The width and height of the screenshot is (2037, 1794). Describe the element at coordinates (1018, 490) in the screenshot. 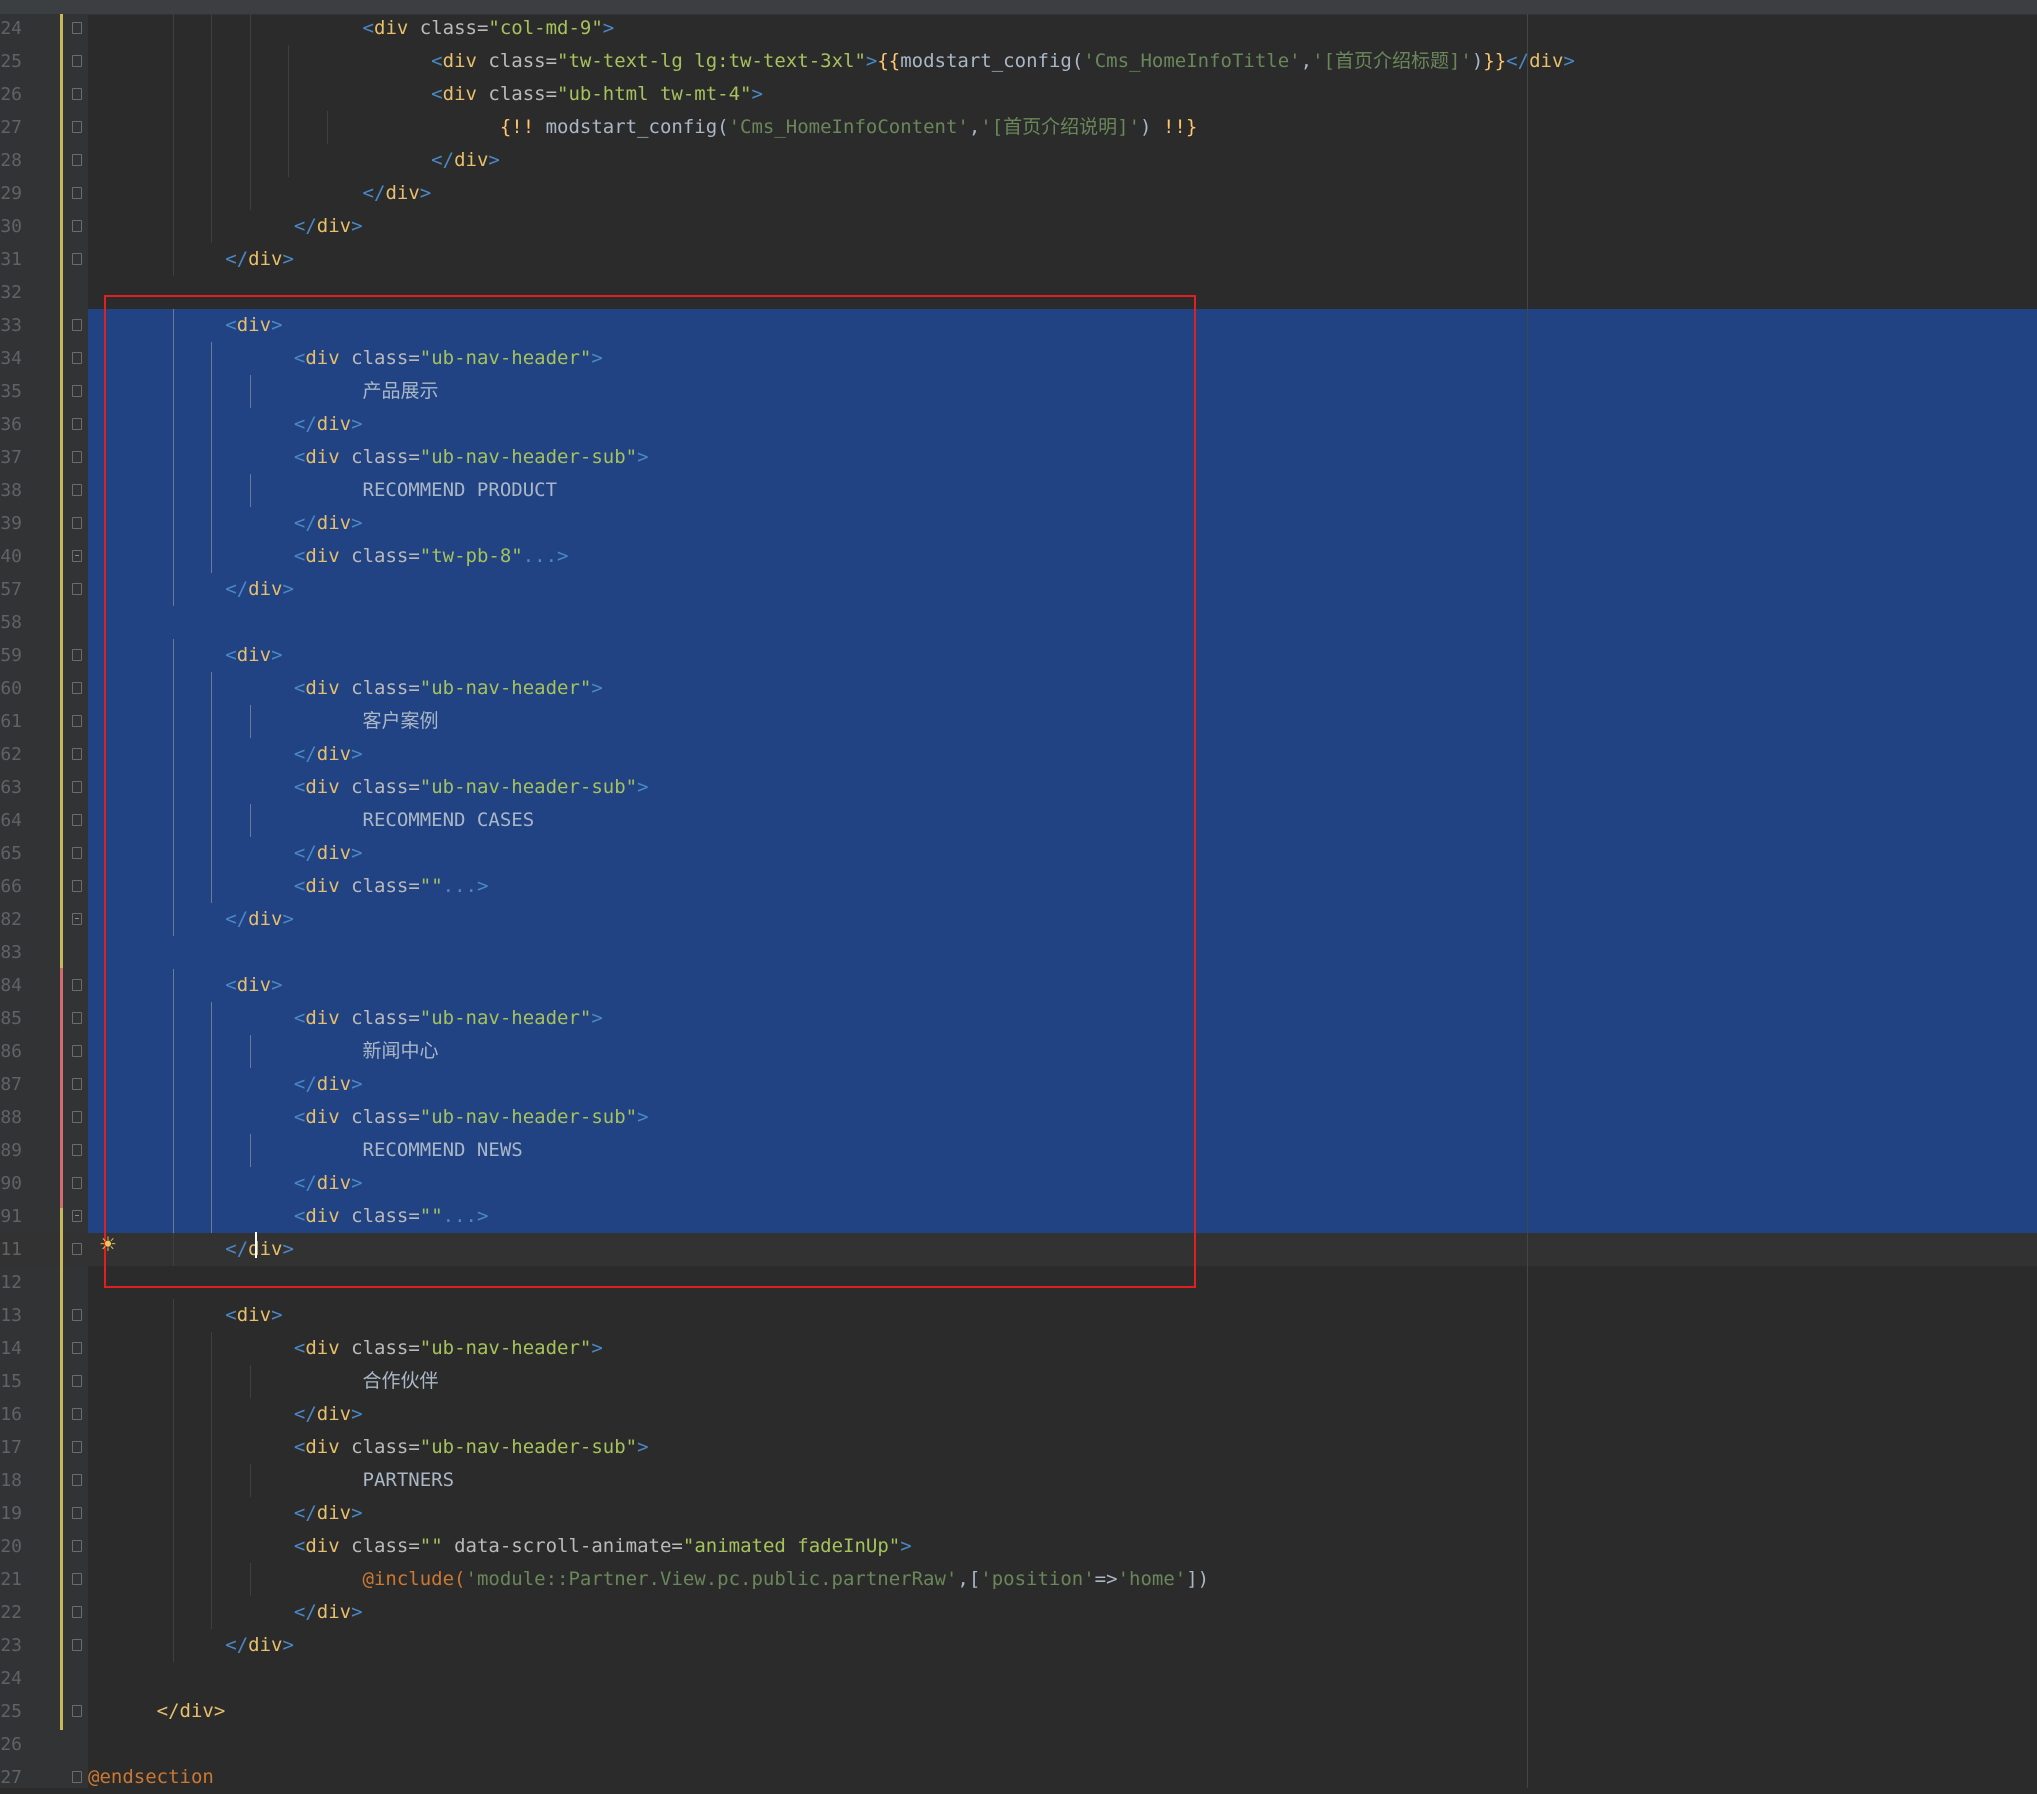

I see `code-line: 38 RECOMMEND PRODUCT` at that location.